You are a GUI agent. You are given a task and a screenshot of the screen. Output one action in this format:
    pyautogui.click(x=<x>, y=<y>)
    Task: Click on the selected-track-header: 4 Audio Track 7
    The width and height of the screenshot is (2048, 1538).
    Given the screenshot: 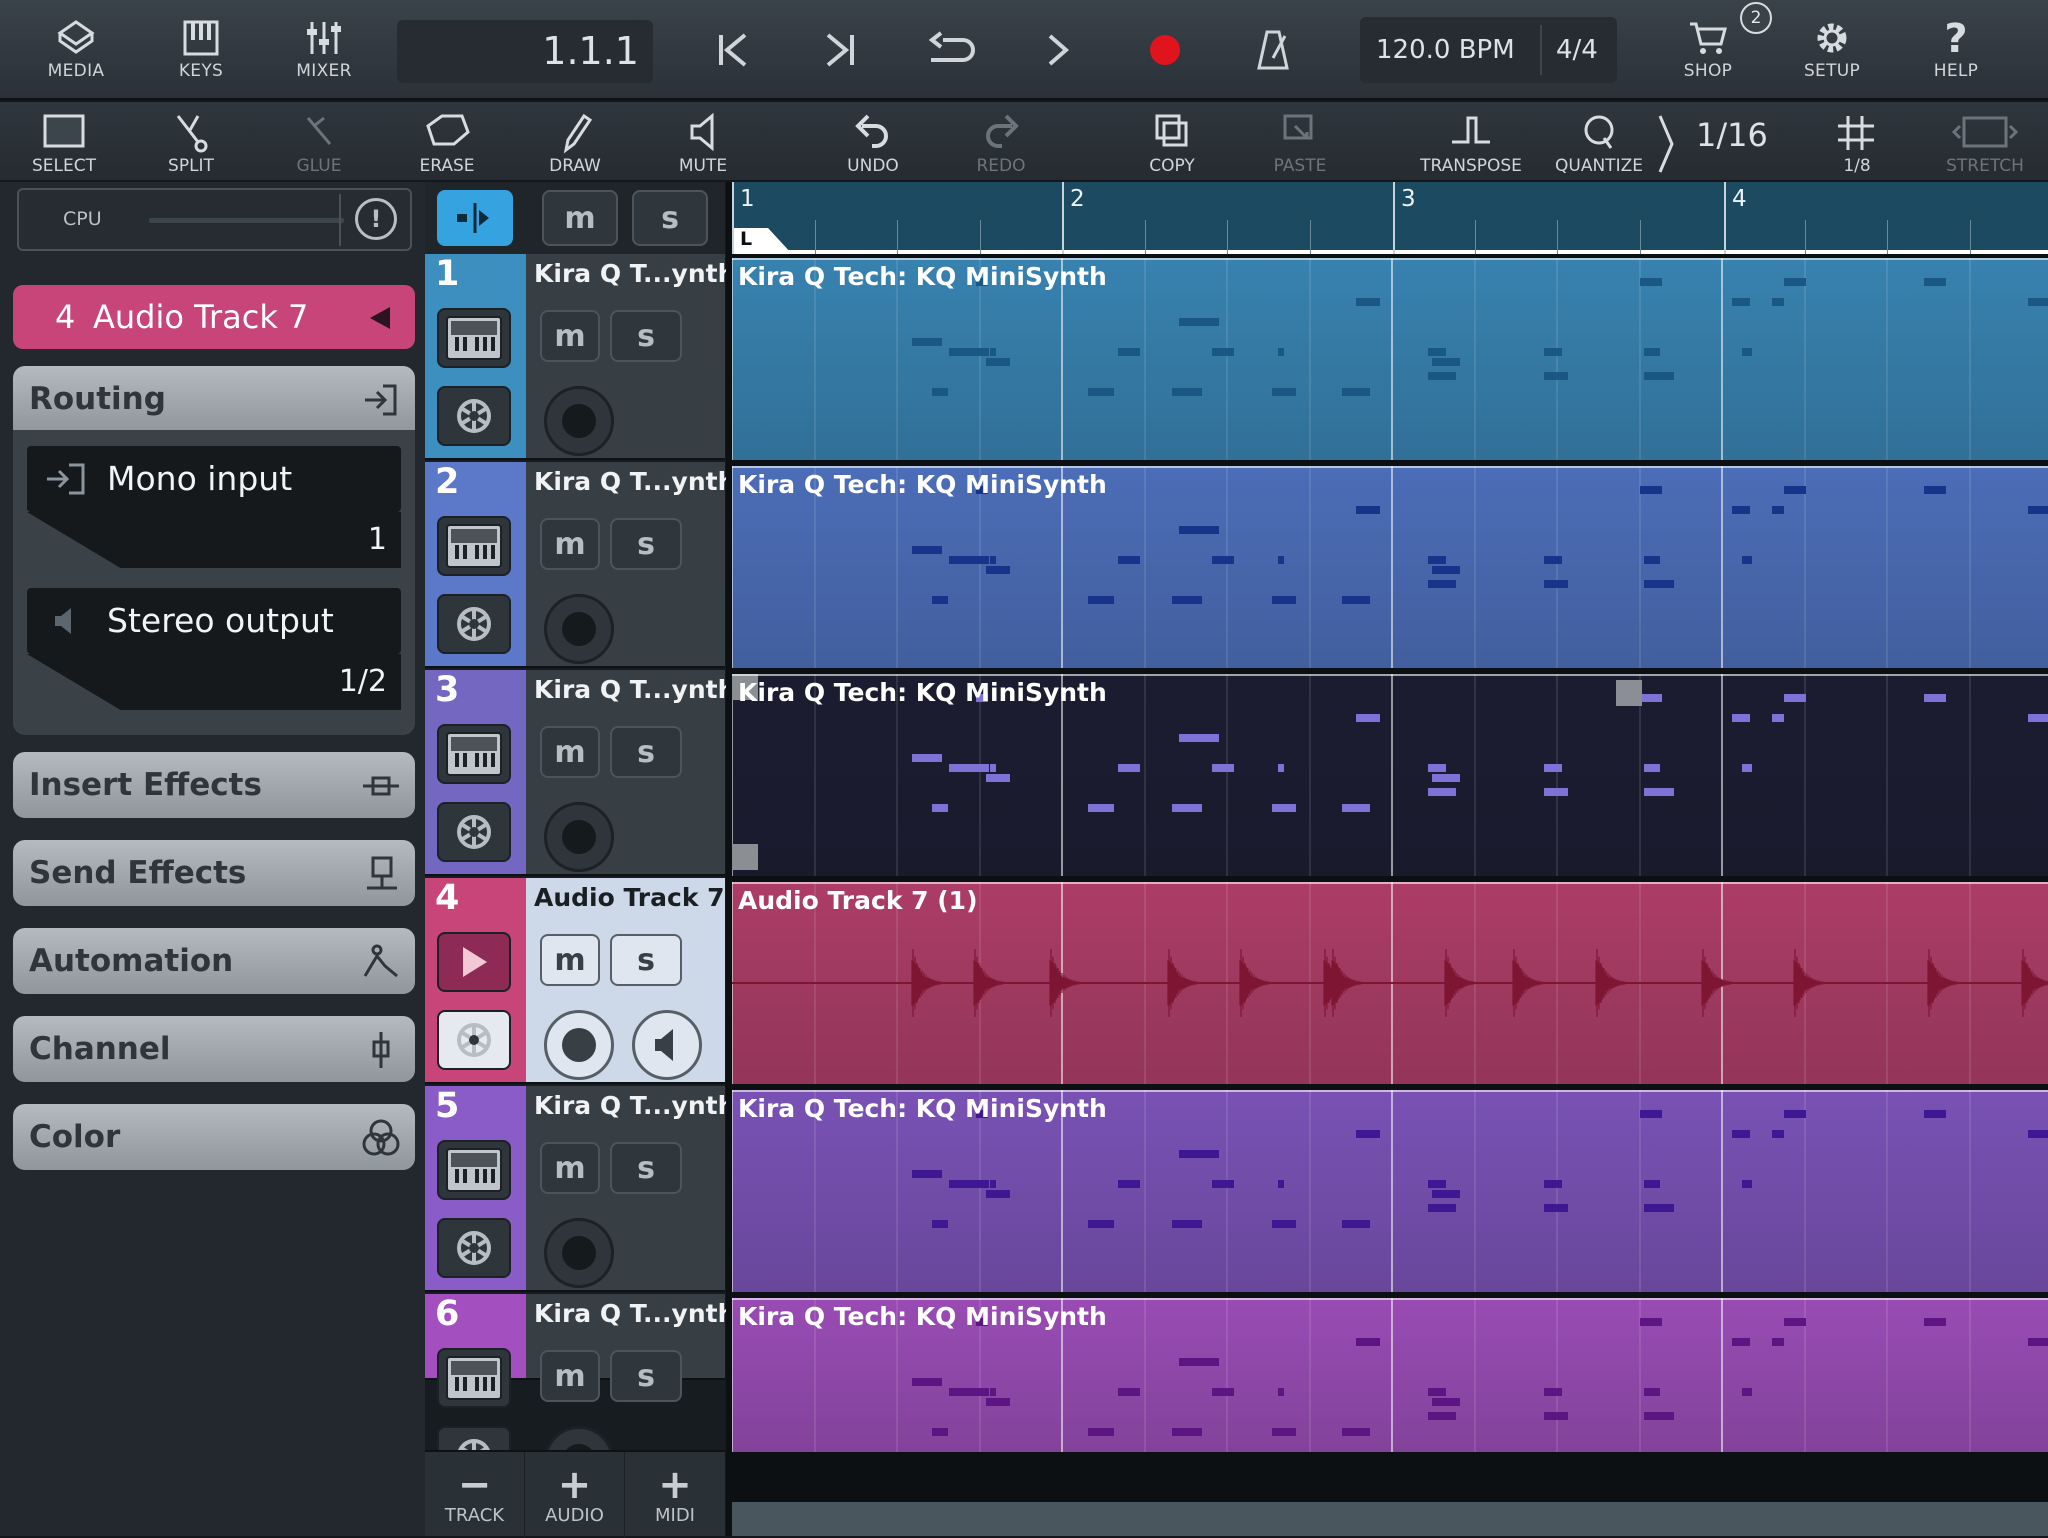 What is the action you would take?
    pyautogui.click(x=214, y=317)
    